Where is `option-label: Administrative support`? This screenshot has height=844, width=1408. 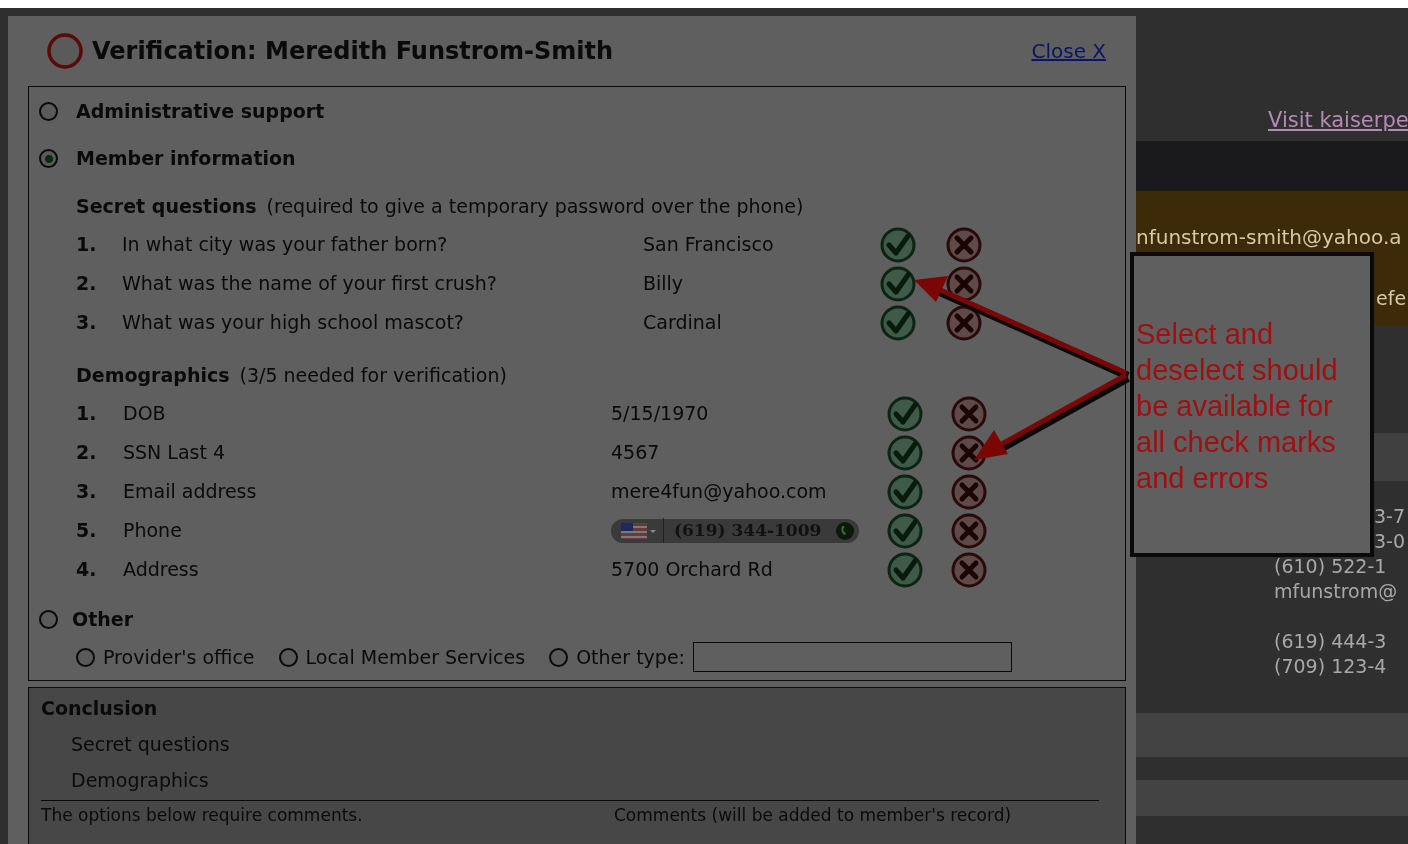 option-label: Administrative support is located at coordinates (200, 112).